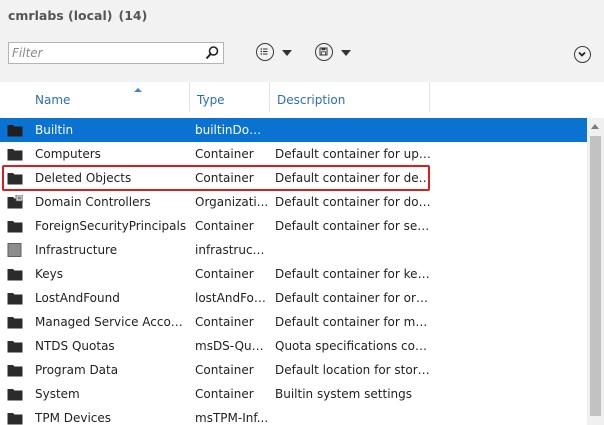 Image resolution: width=604 pixels, height=425 pixels. I want to click on description-cell: Builtin system settings, so click(344, 394).